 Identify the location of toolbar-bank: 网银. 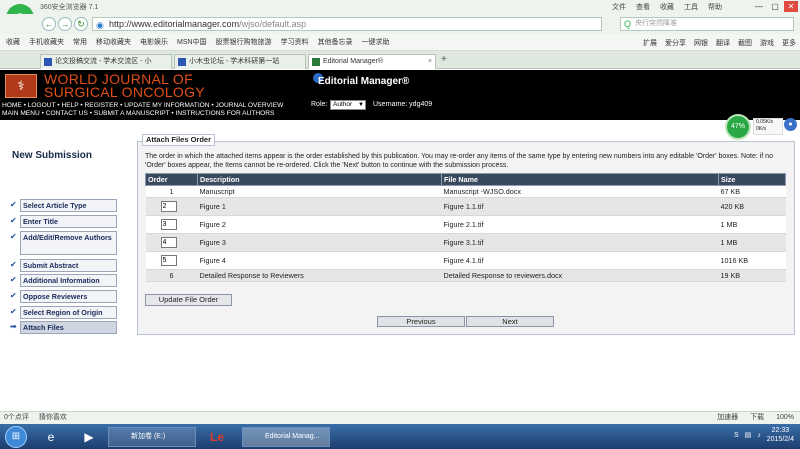
(701, 43).